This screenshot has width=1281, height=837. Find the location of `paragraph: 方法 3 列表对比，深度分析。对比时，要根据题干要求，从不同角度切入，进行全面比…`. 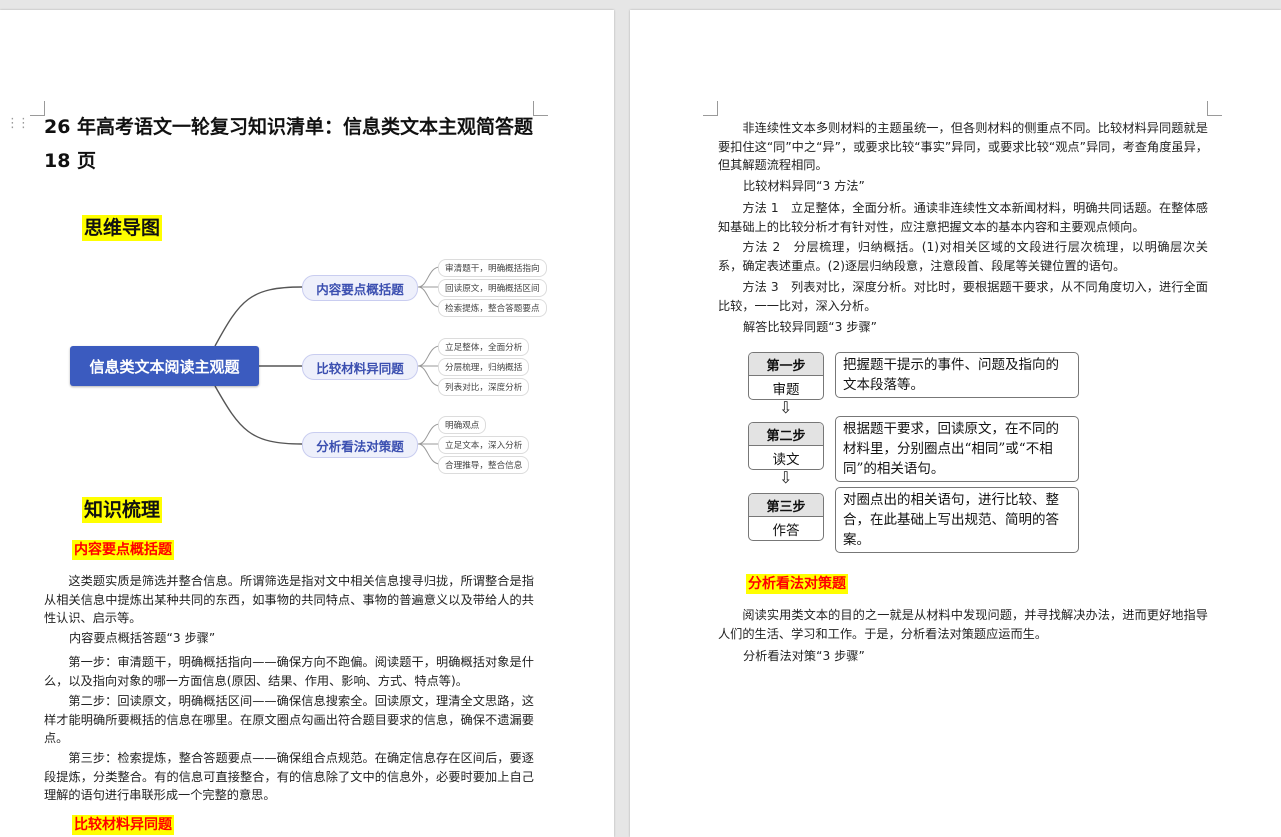

paragraph: 方法 3 列表对比，深度分析。对比时，要根据题干要求，从不同角度切入，进行全面比… is located at coordinates (963, 296).